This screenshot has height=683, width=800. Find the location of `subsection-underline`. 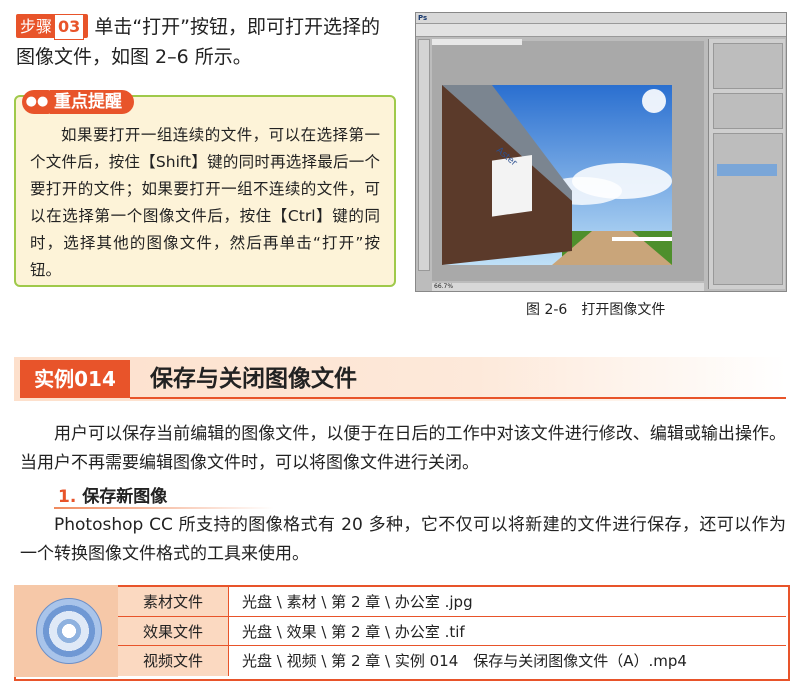

subsection-underline is located at coordinates (164, 508).